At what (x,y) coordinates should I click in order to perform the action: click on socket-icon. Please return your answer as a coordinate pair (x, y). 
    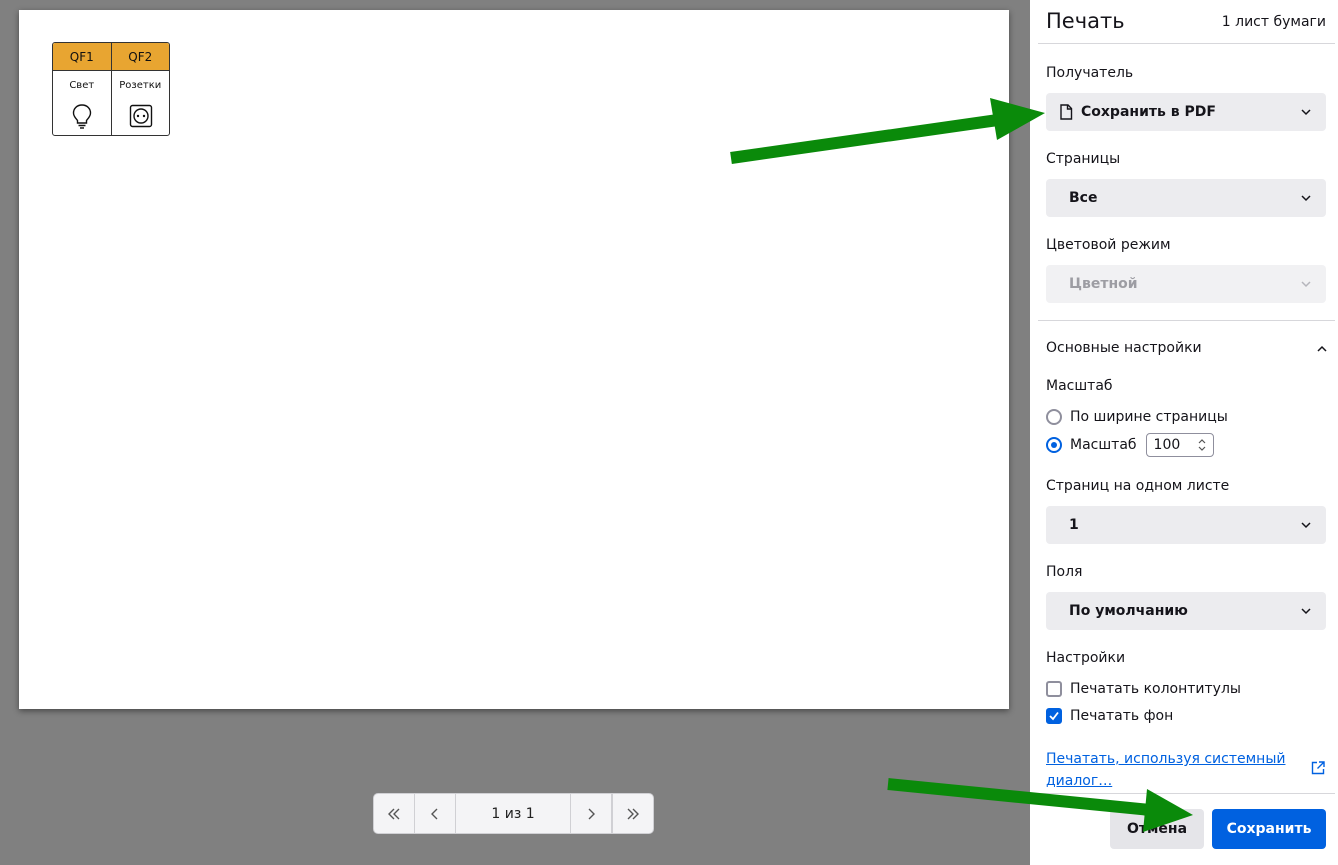
    Looking at the image, I should click on (140, 116).